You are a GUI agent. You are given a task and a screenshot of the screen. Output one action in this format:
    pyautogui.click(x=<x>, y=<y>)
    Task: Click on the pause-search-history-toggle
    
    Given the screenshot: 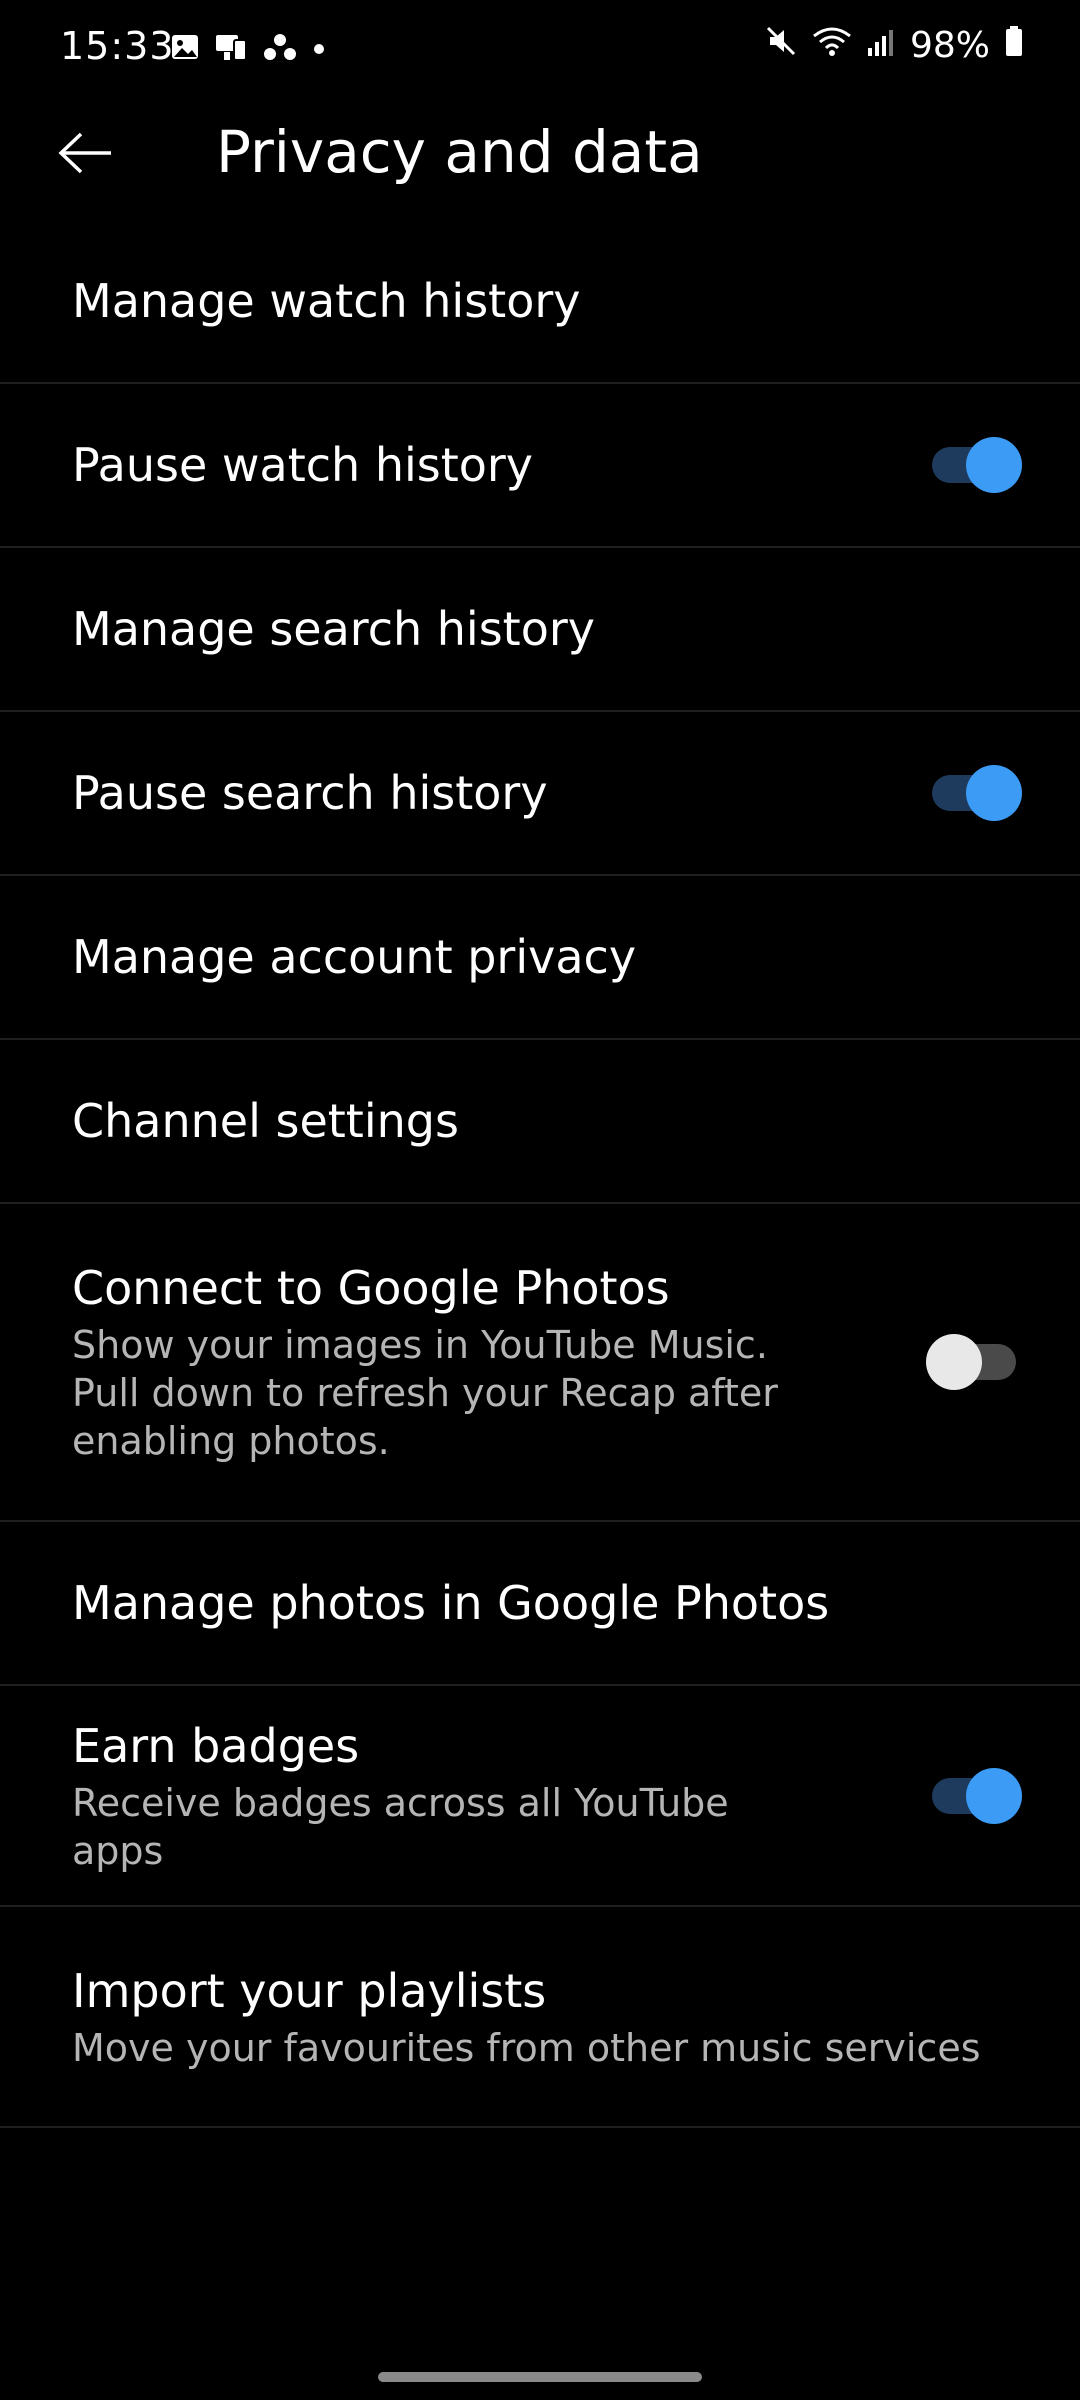 What is the action you would take?
    pyautogui.click(x=974, y=793)
    